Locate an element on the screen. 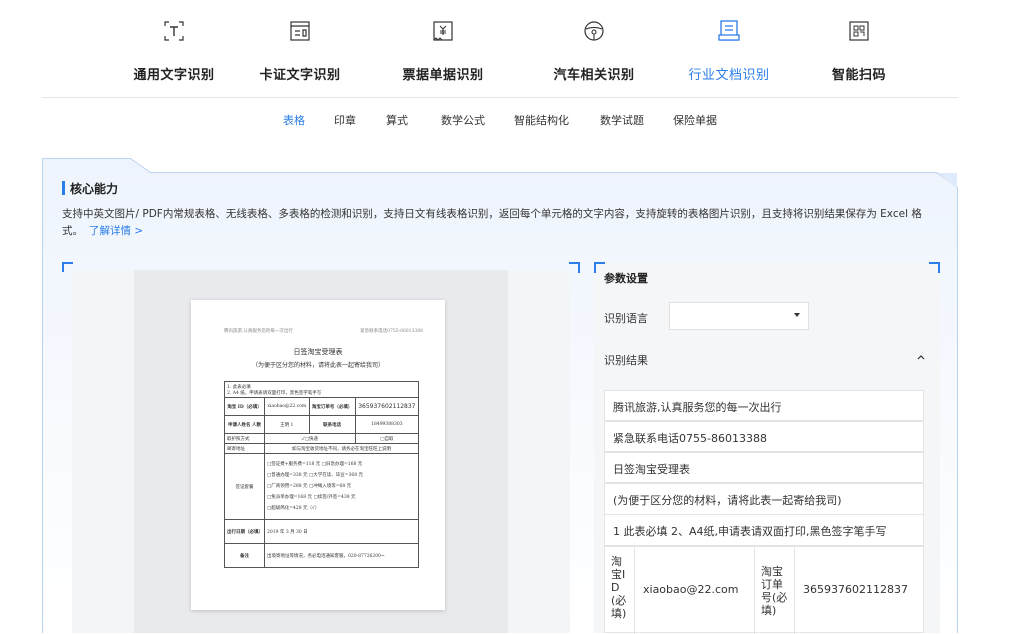 The width and height of the screenshot is (1016, 634). doc-visa-line: □免派单办理=168 元 □续签/外签=438 元 is located at coordinates (311, 497).